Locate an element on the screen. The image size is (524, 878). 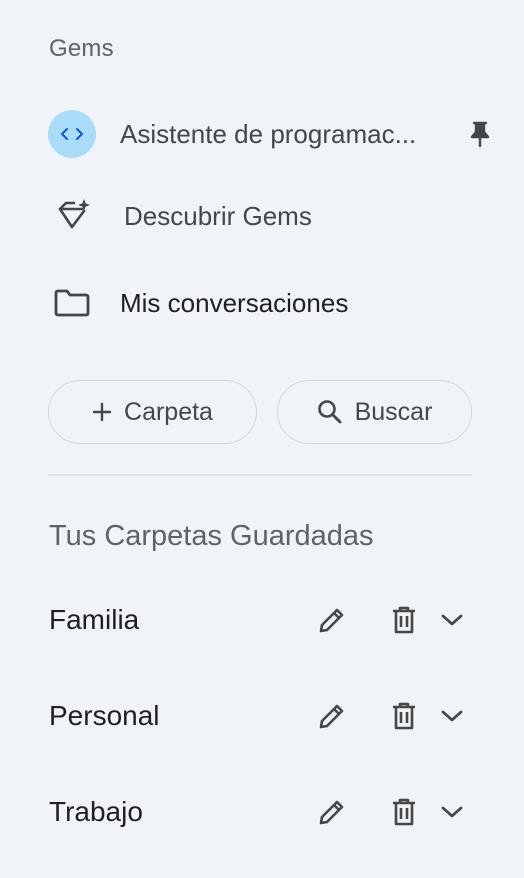
search-button: Buscar is located at coordinates (374, 412).